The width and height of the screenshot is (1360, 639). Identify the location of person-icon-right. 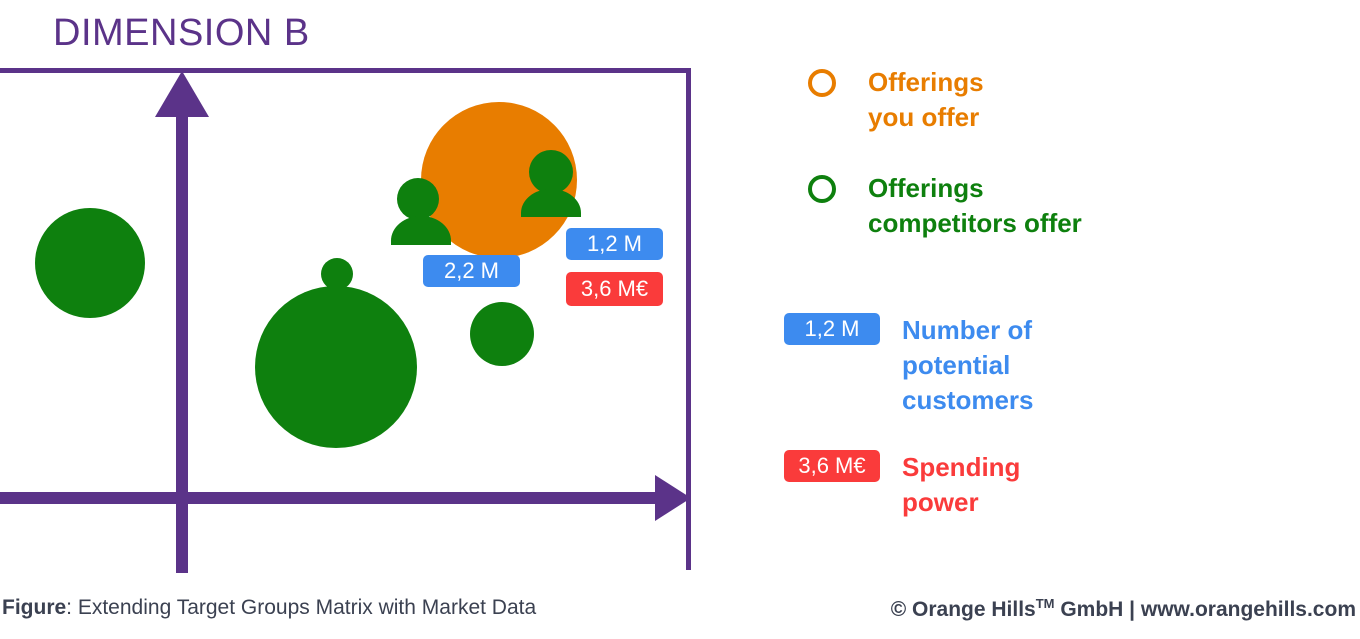
(551, 183).